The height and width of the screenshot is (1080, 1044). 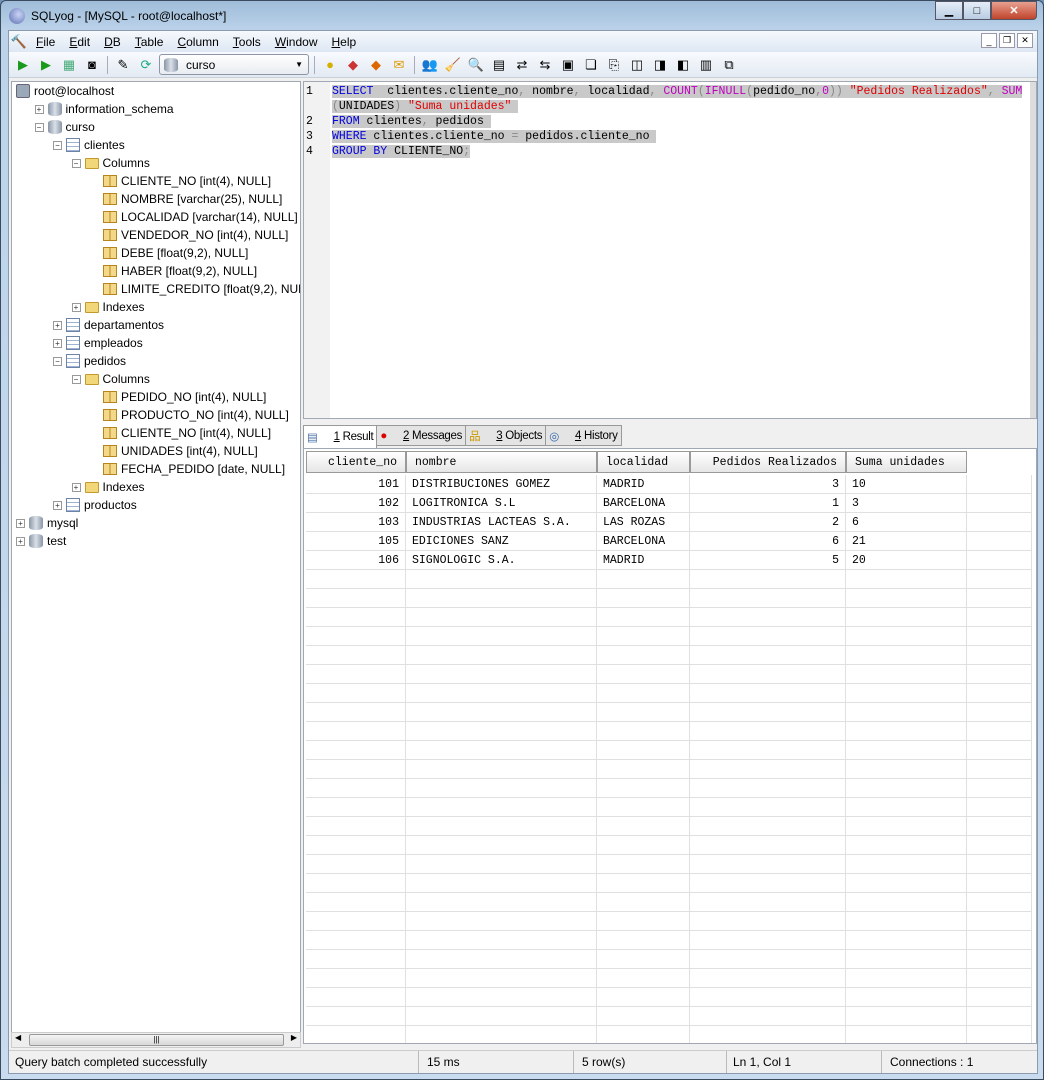 What do you see at coordinates (501, 541) in the screenshot?
I see `grid-cell: EDICIONES SANZ` at bounding box center [501, 541].